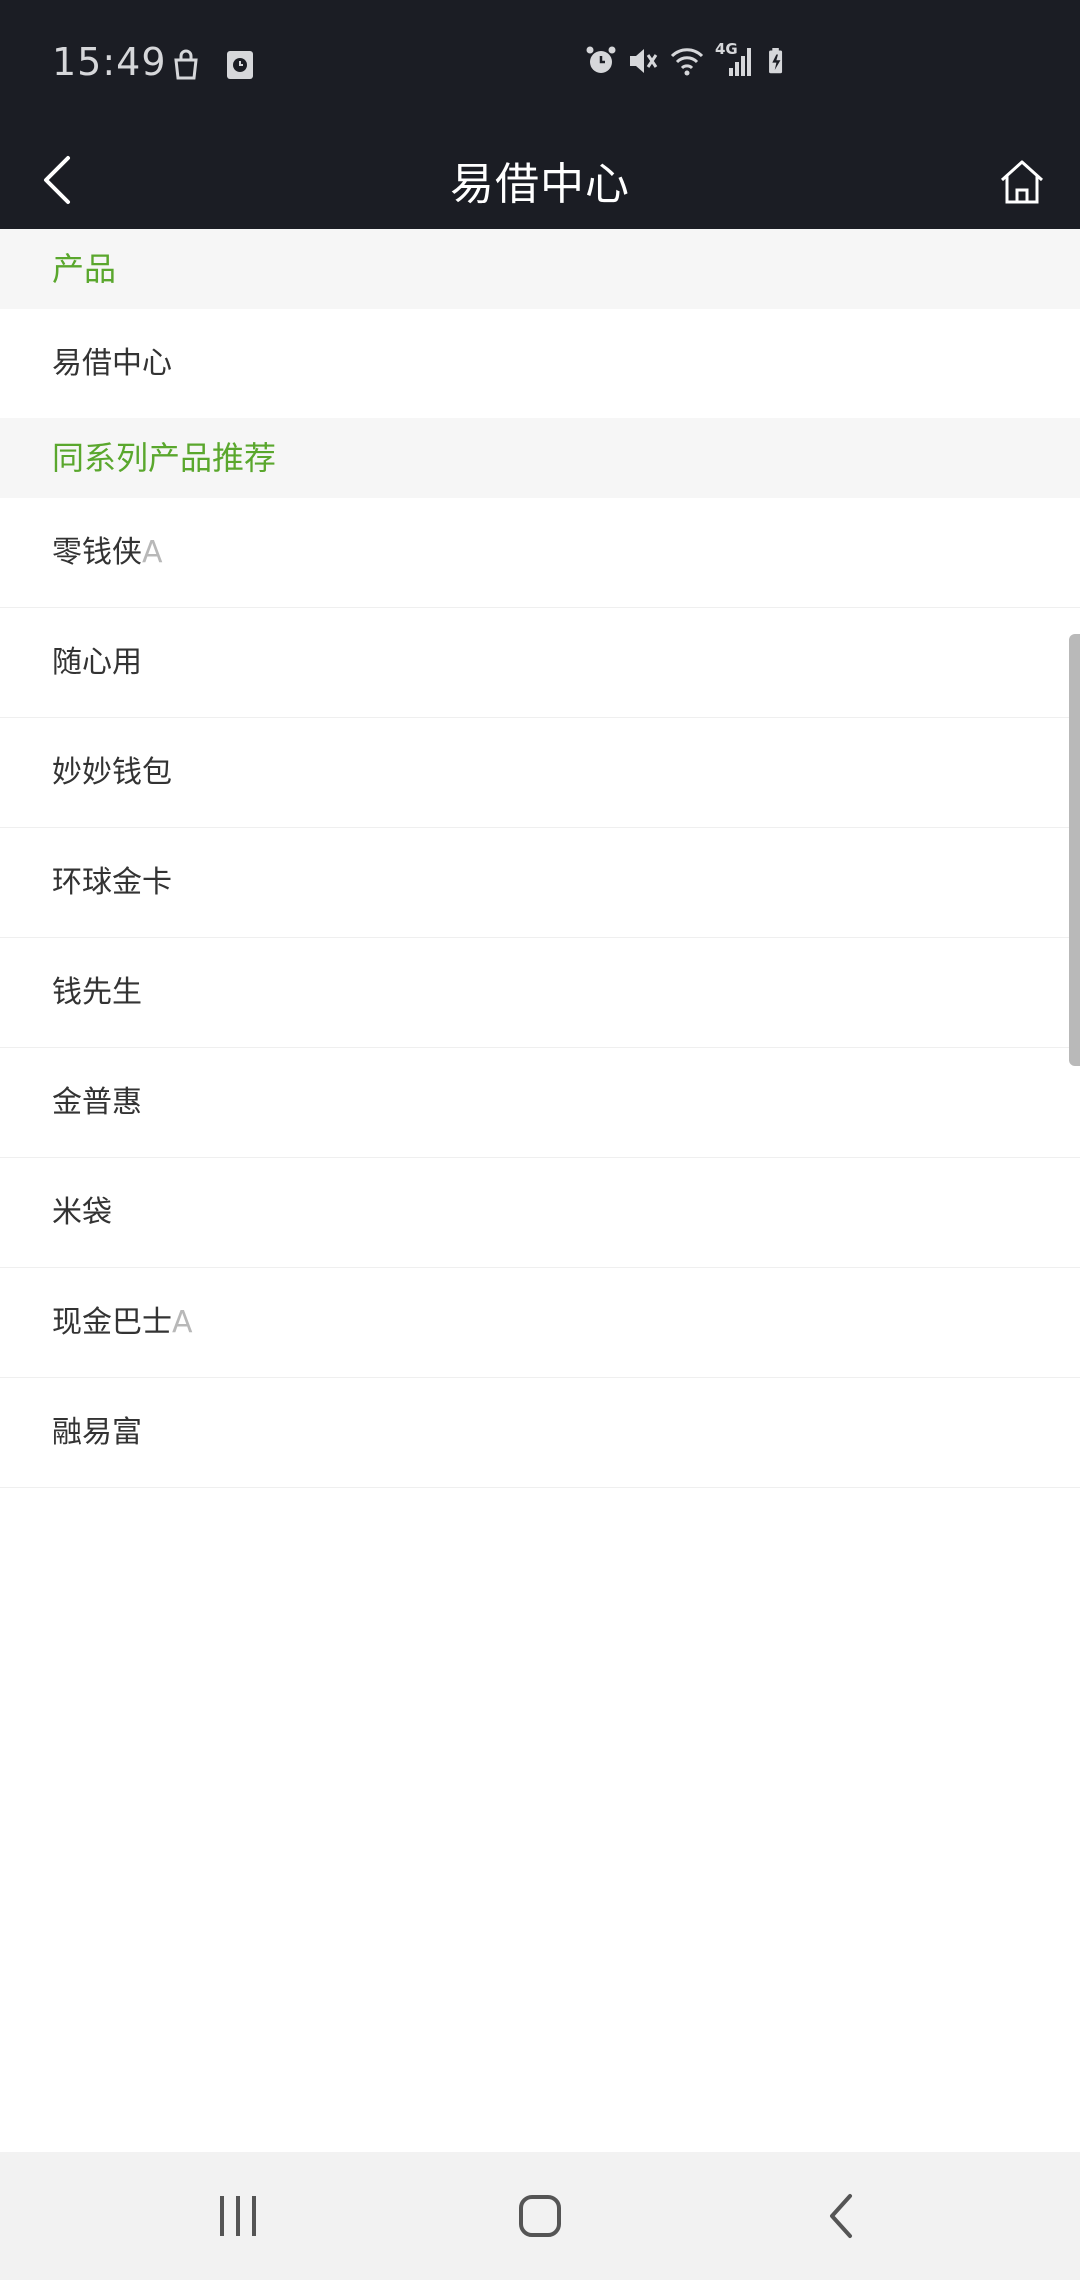  What do you see at coordinates (109, 62) in the screenshot?
I see `status-time: 15:49` at bounding box center [109, 62].